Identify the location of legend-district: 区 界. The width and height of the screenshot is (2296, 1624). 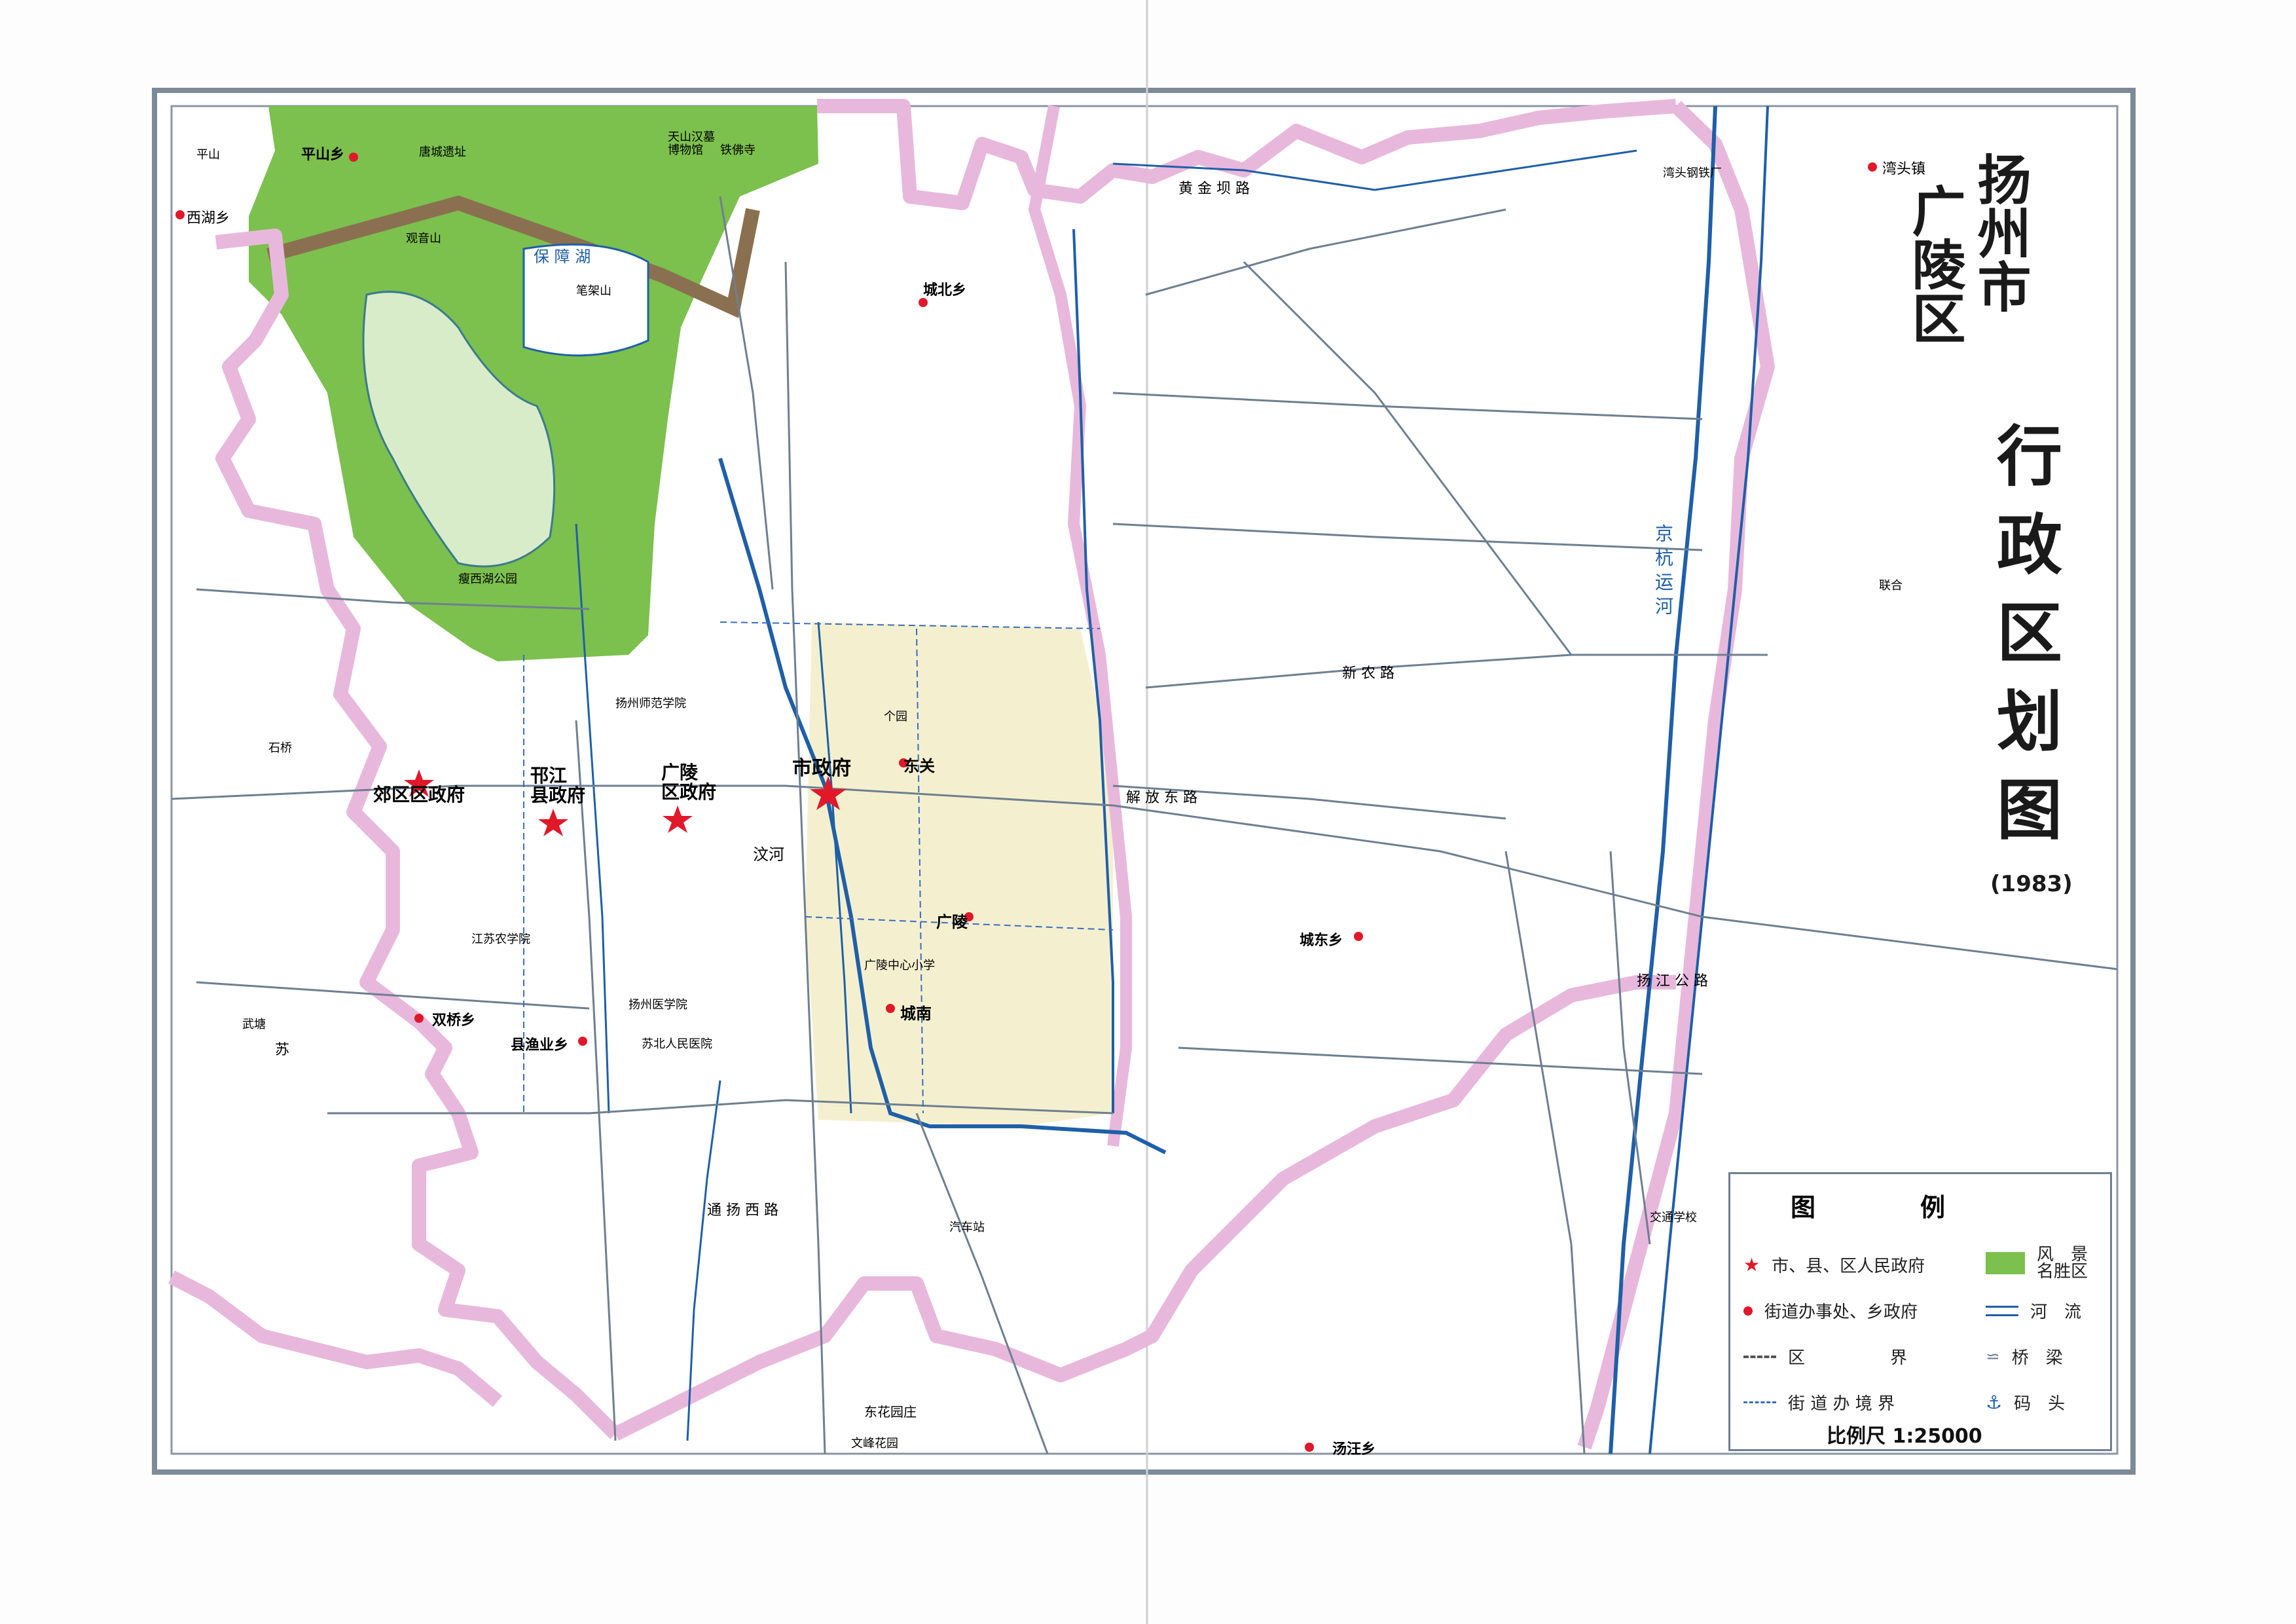
(1825, 1356).